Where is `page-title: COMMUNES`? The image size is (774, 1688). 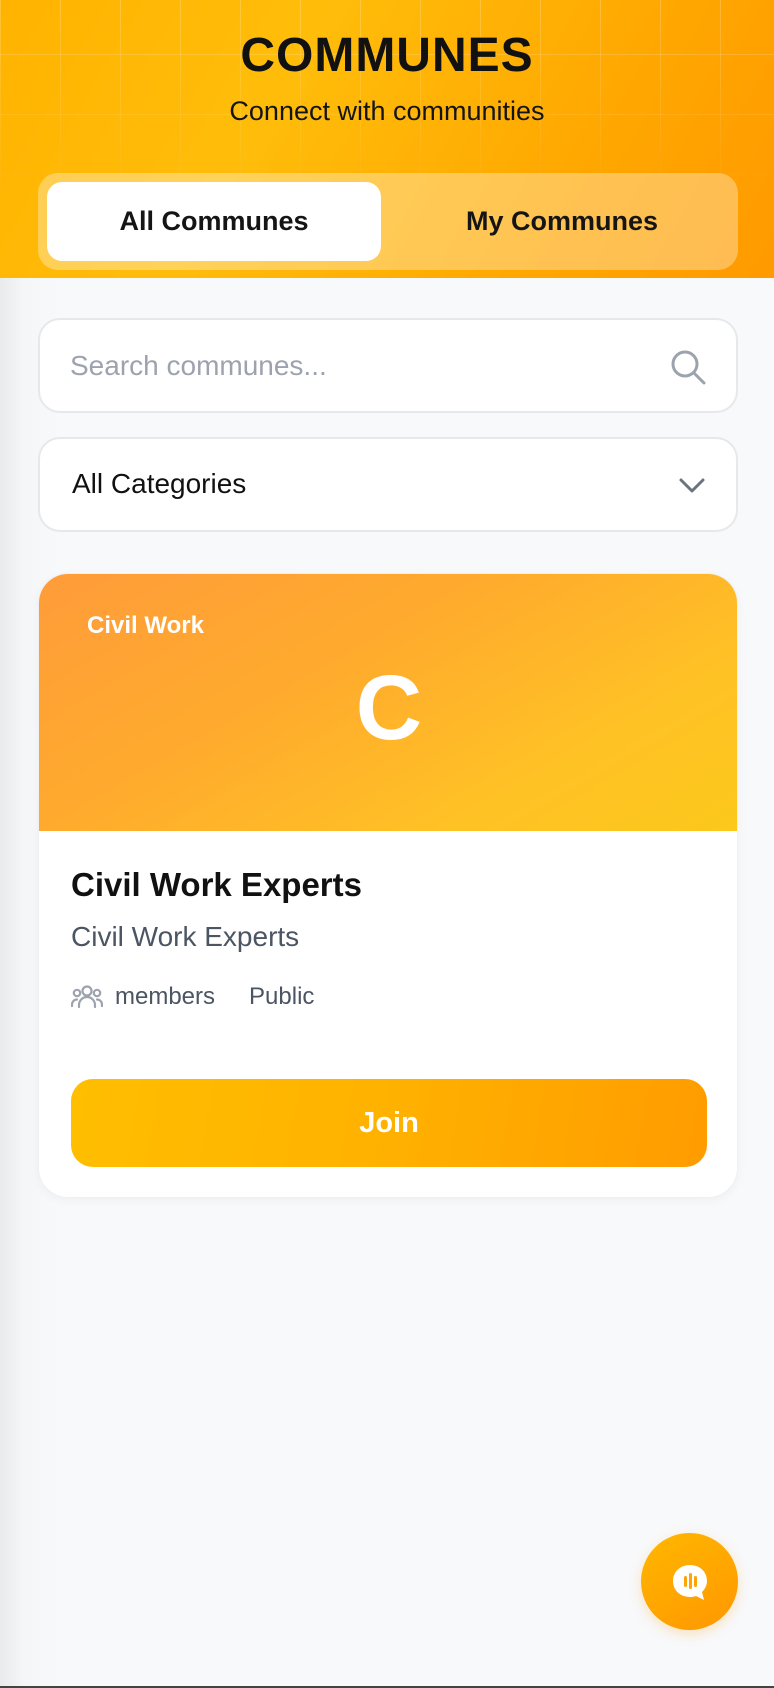
page-title: COMMUNES is located at coordinates (387, 55).